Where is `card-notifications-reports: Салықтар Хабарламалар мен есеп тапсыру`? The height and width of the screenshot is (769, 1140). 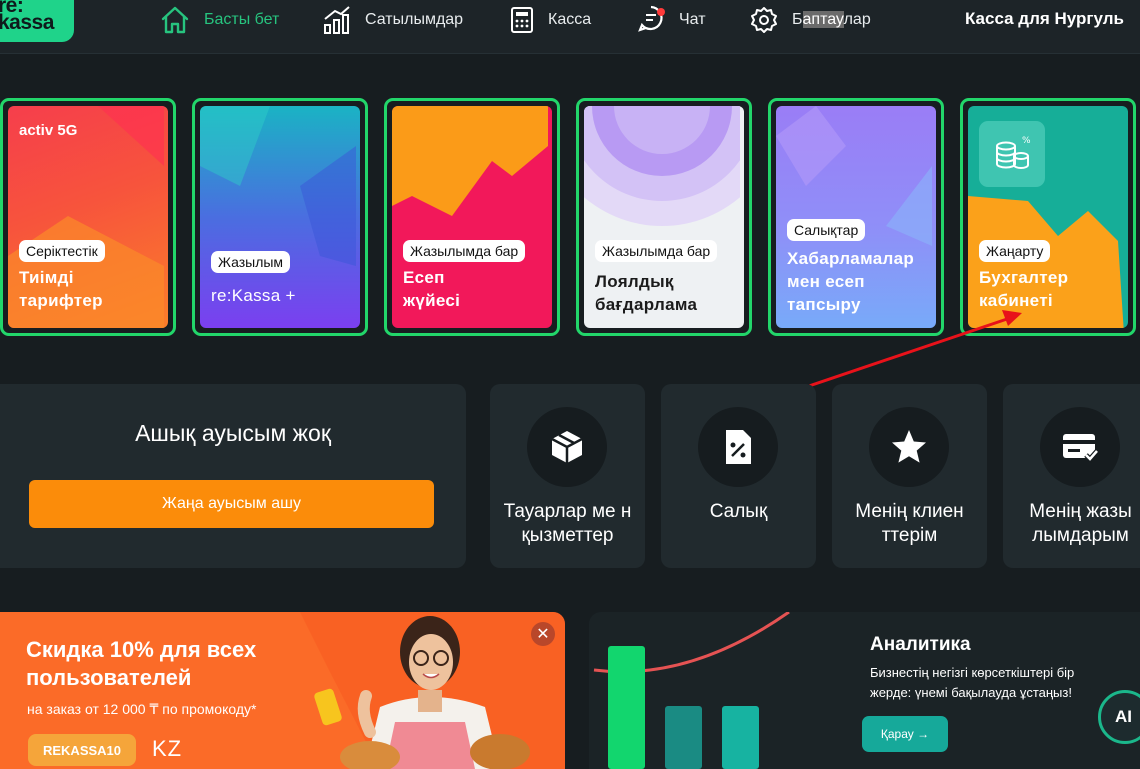
card-notifications-reports: Салықтар Хабарламалар мен есеп тапсыру is located at coordinates (856, 217).